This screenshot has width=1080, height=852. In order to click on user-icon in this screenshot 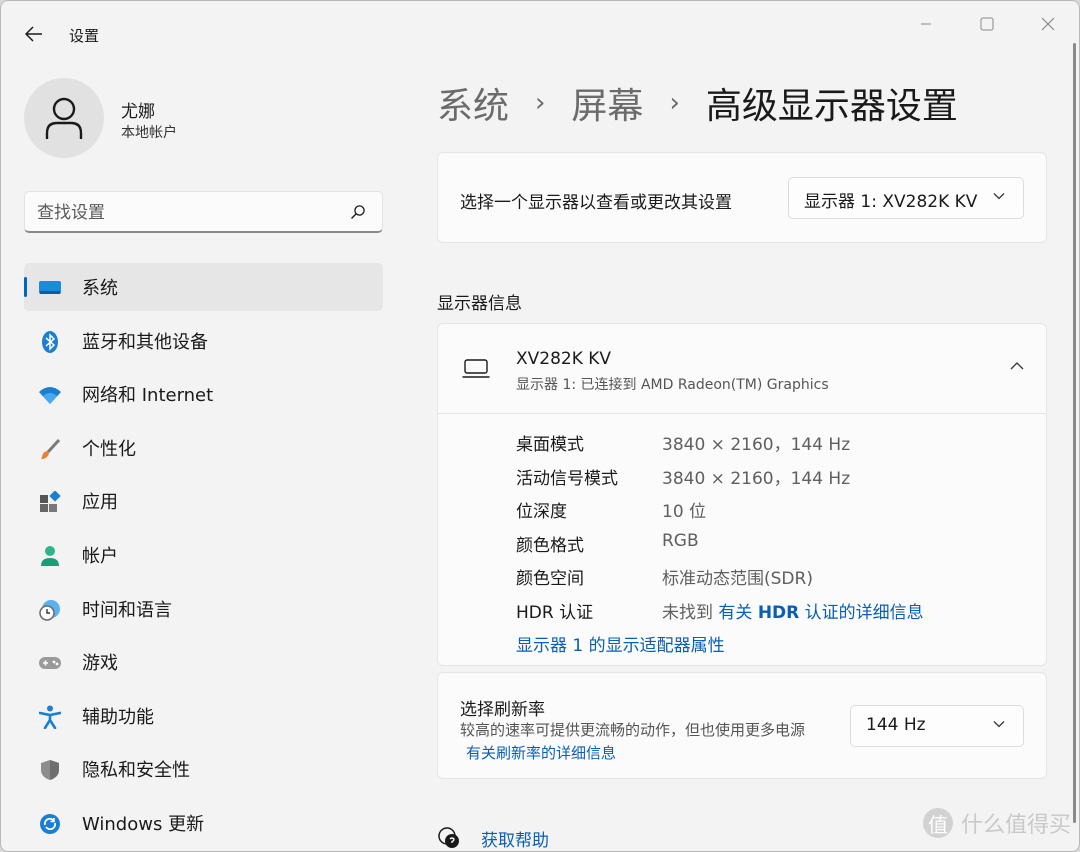, I will do `click(64, 118)`.